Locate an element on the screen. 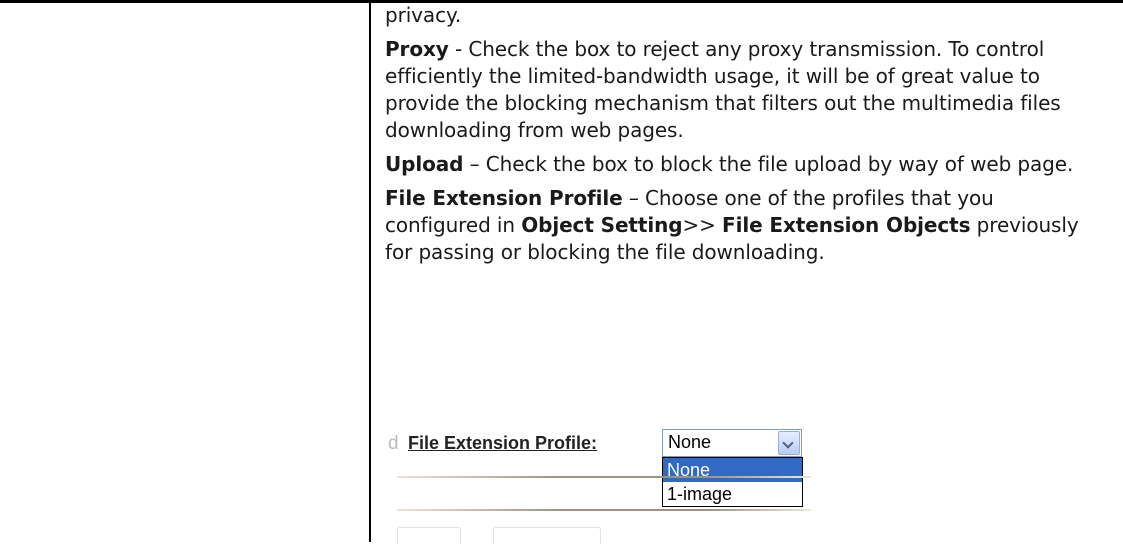  proxy-term: Proxy is located at coordinates (417, 49).